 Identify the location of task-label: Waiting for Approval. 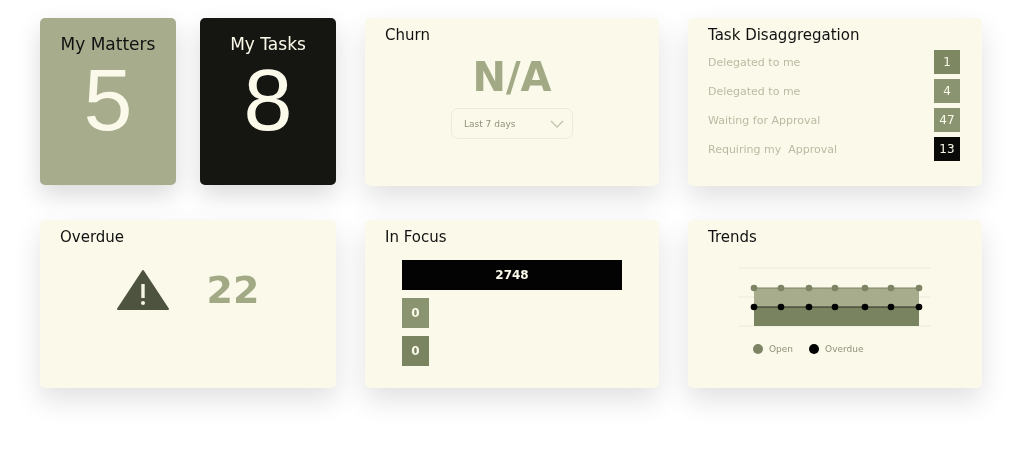
(764, 120).